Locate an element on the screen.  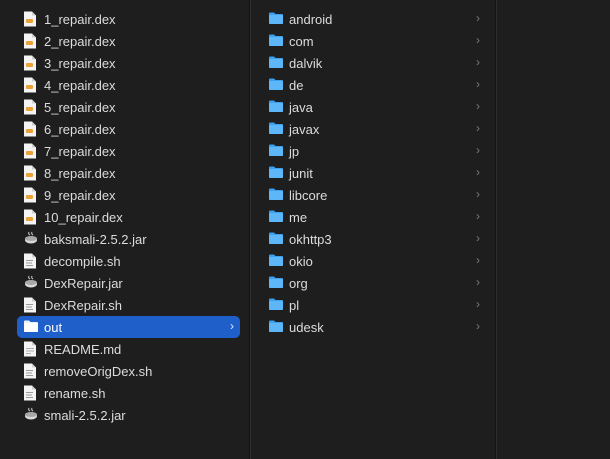
file-item: baksmali-2.5.2.jar is located at coordinates (128, 239).